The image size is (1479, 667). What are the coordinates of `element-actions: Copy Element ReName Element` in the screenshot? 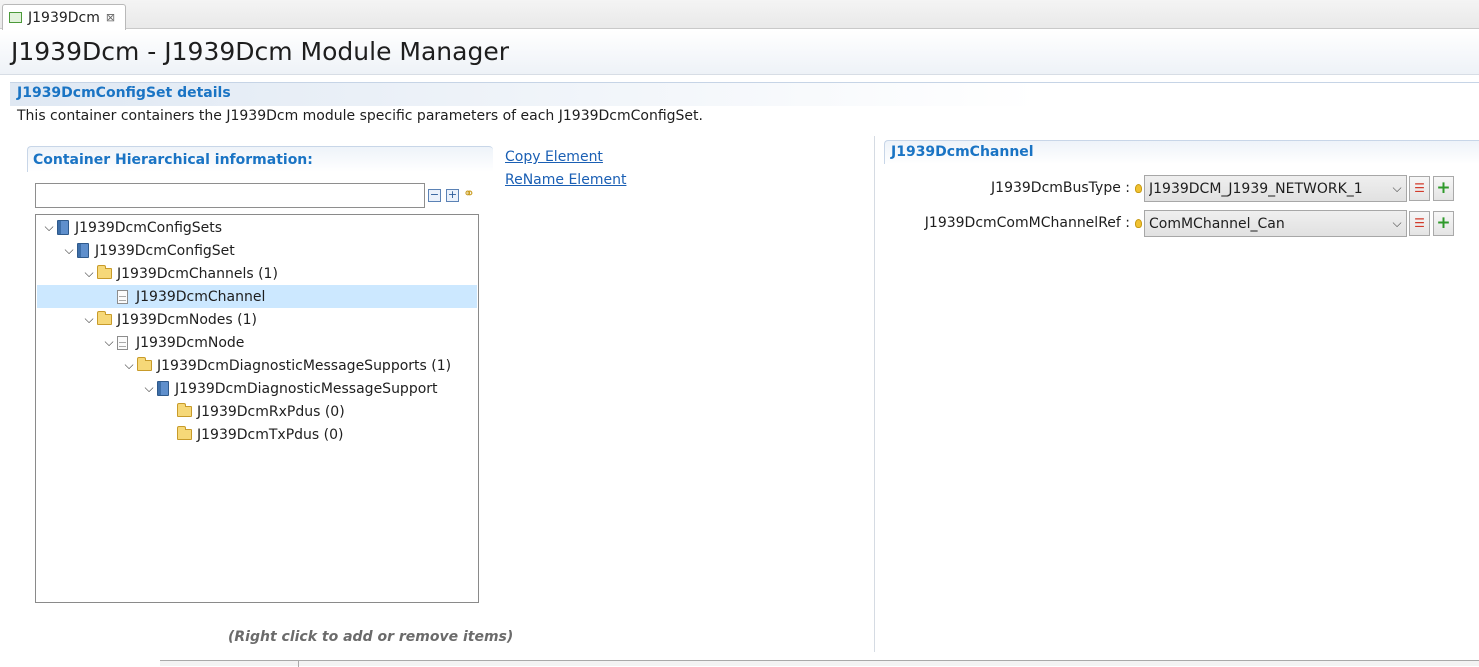 It's located at (565, 172).